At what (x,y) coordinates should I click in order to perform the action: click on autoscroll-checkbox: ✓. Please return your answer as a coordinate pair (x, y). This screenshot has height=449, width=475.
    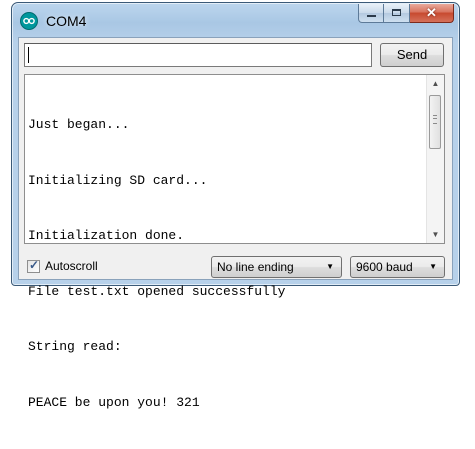
    Looking at the image, I should click on (33, 265).